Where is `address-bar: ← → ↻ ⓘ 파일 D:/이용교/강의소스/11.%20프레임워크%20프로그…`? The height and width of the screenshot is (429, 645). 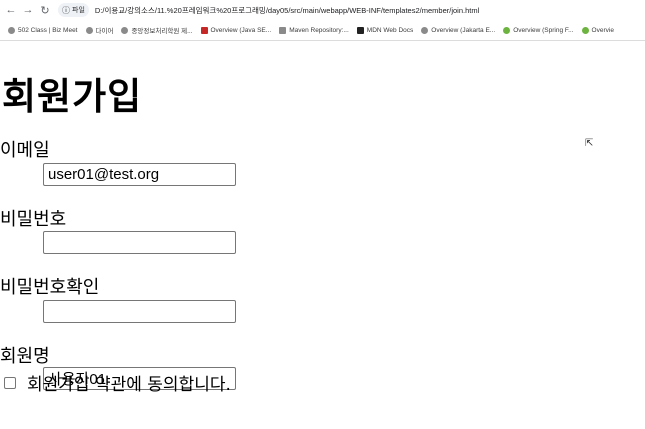 address-bar: ← → ↻ ⓘ 파일 D:/이용교/강의소스/11.%20프레임워크%20프로그… is located at coordinates (322, 10).